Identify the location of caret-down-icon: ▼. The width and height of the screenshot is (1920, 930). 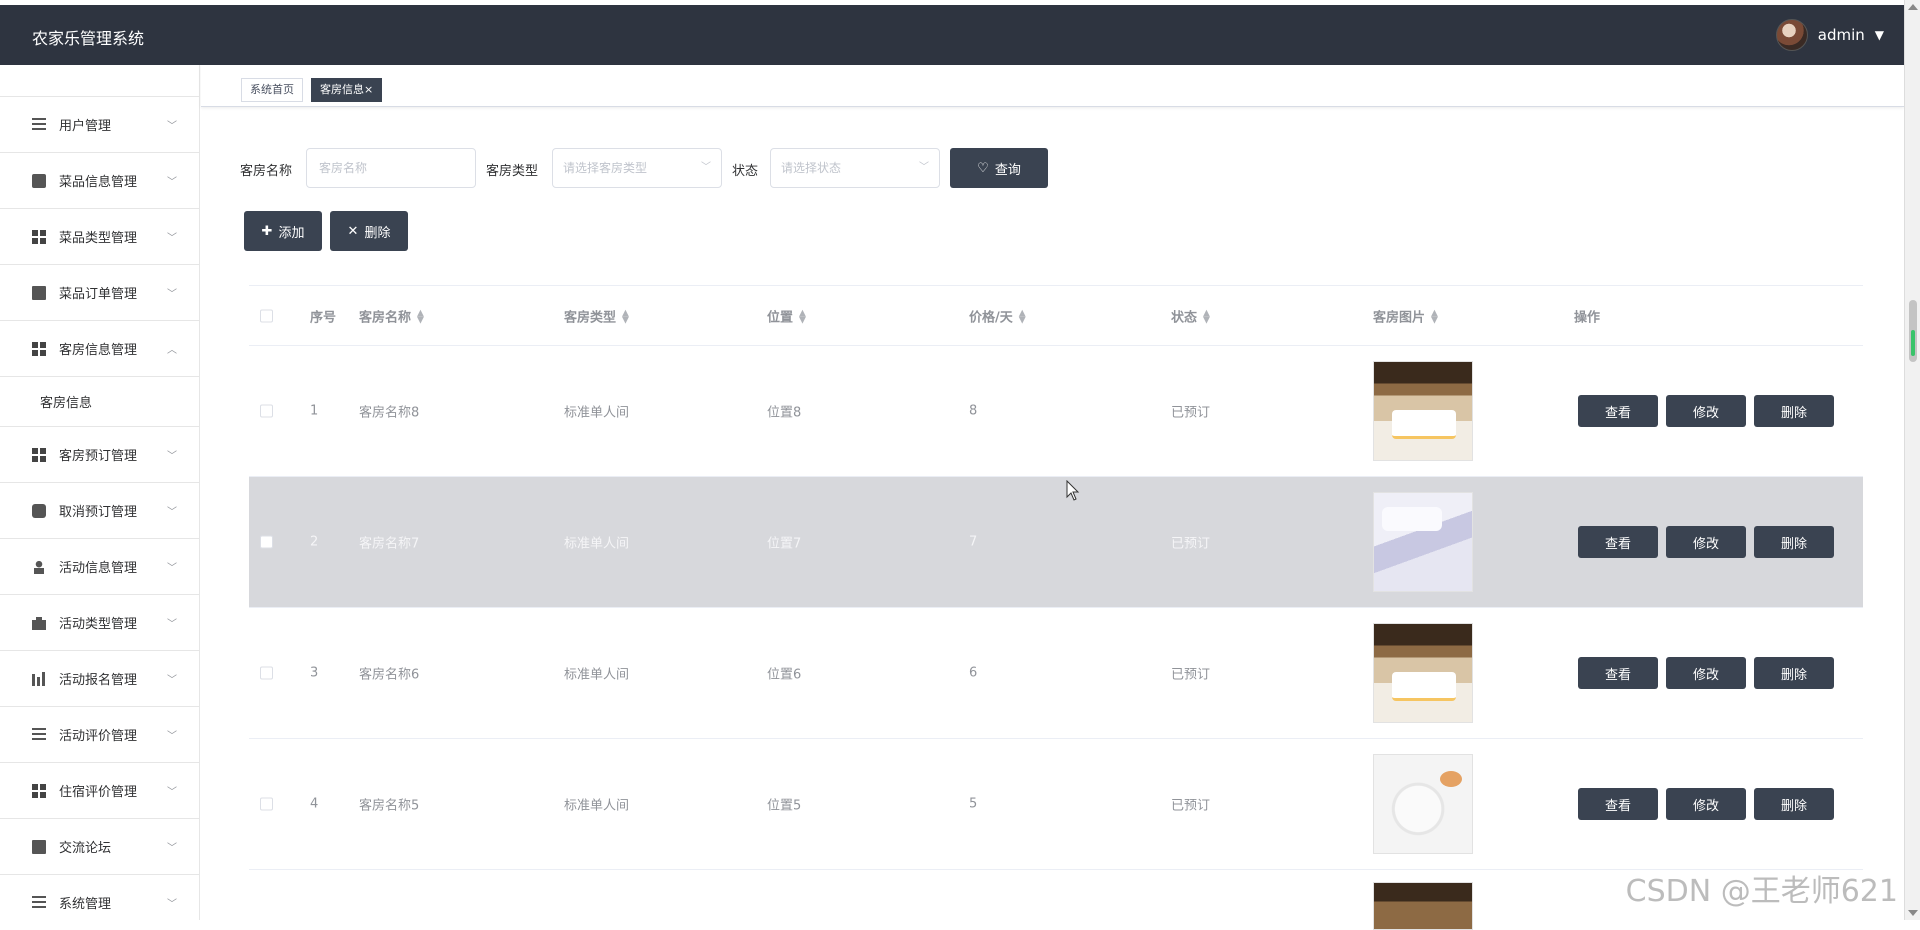
(1879, 35).